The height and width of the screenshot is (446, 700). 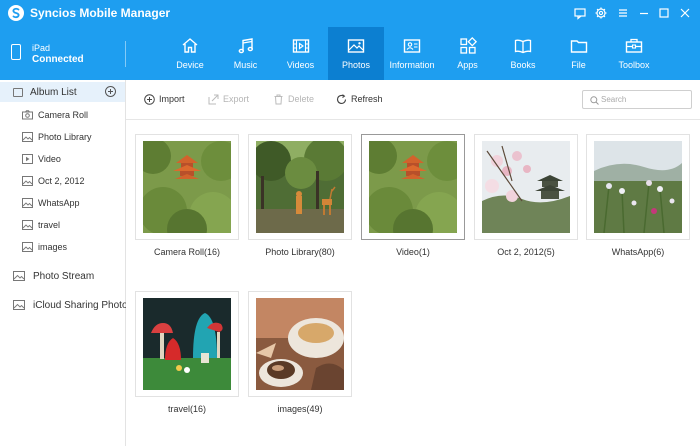 I want to click on sidebar-item-whatsapp: WhatsApp, so click(x=62, y=203).